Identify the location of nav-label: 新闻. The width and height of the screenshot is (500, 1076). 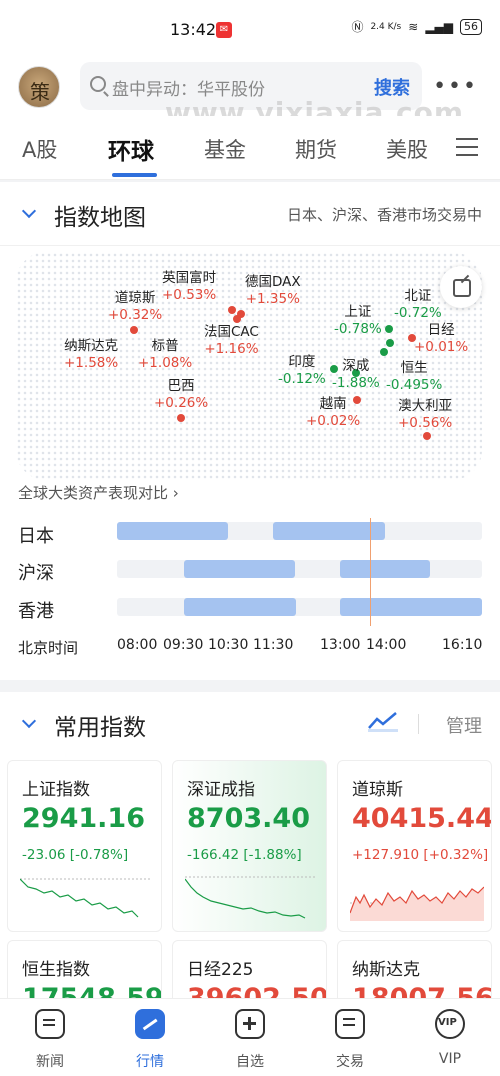
(50, 1062).